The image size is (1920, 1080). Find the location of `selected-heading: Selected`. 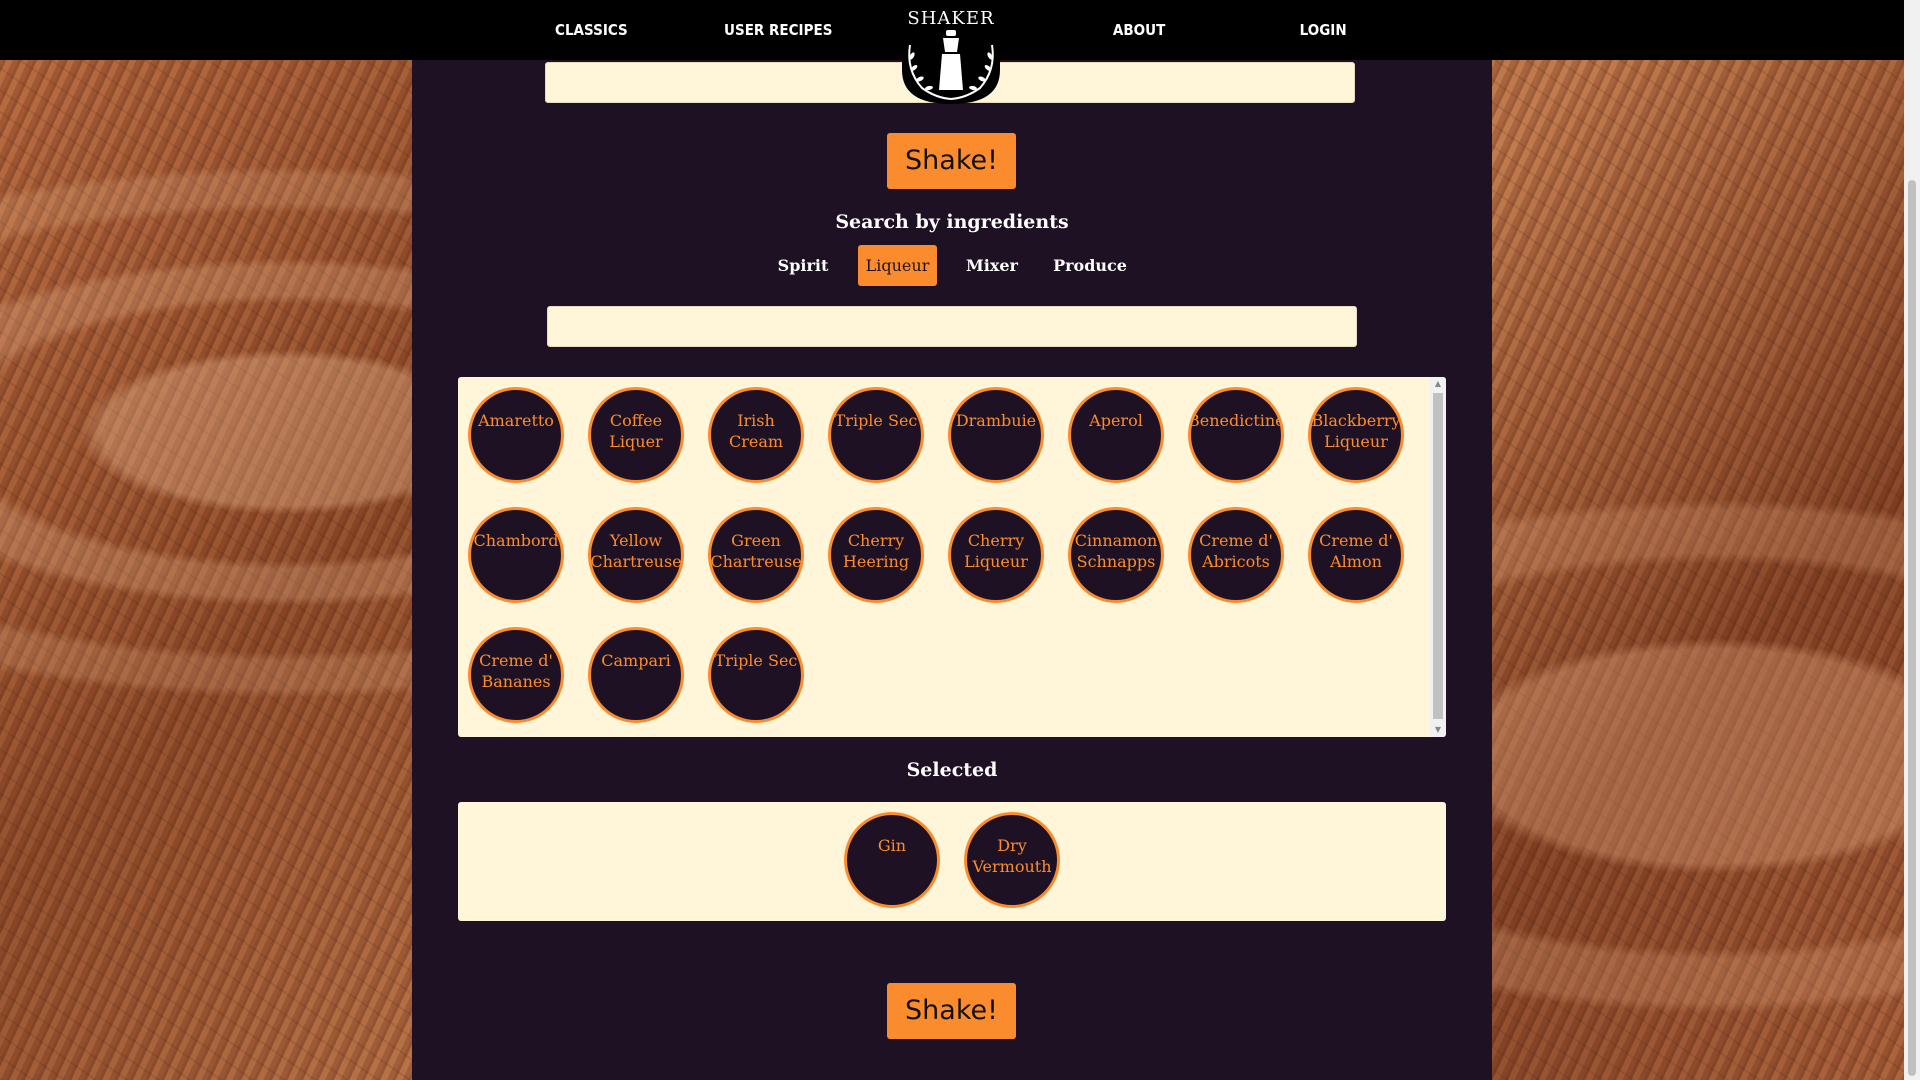

selected-heading: Selected is located at coordinates (952, 770).